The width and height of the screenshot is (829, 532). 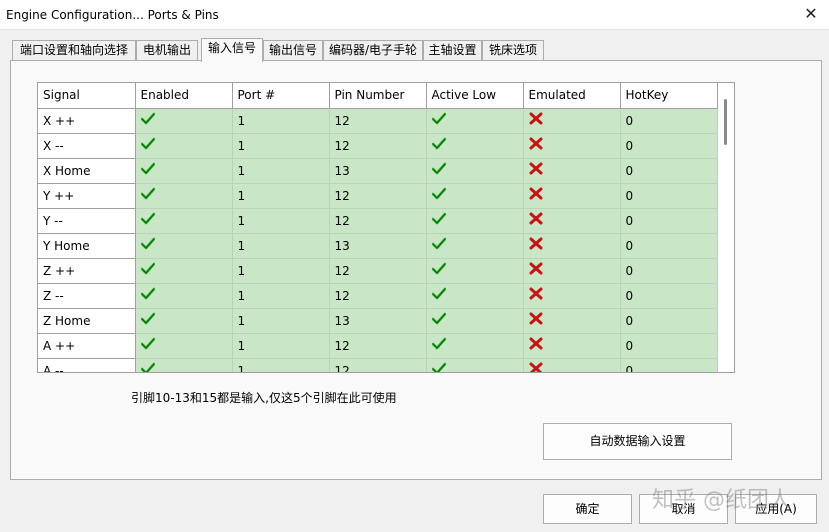 I want to click on table-row: A ++ 1 12 0, so click(x=378, y=346).